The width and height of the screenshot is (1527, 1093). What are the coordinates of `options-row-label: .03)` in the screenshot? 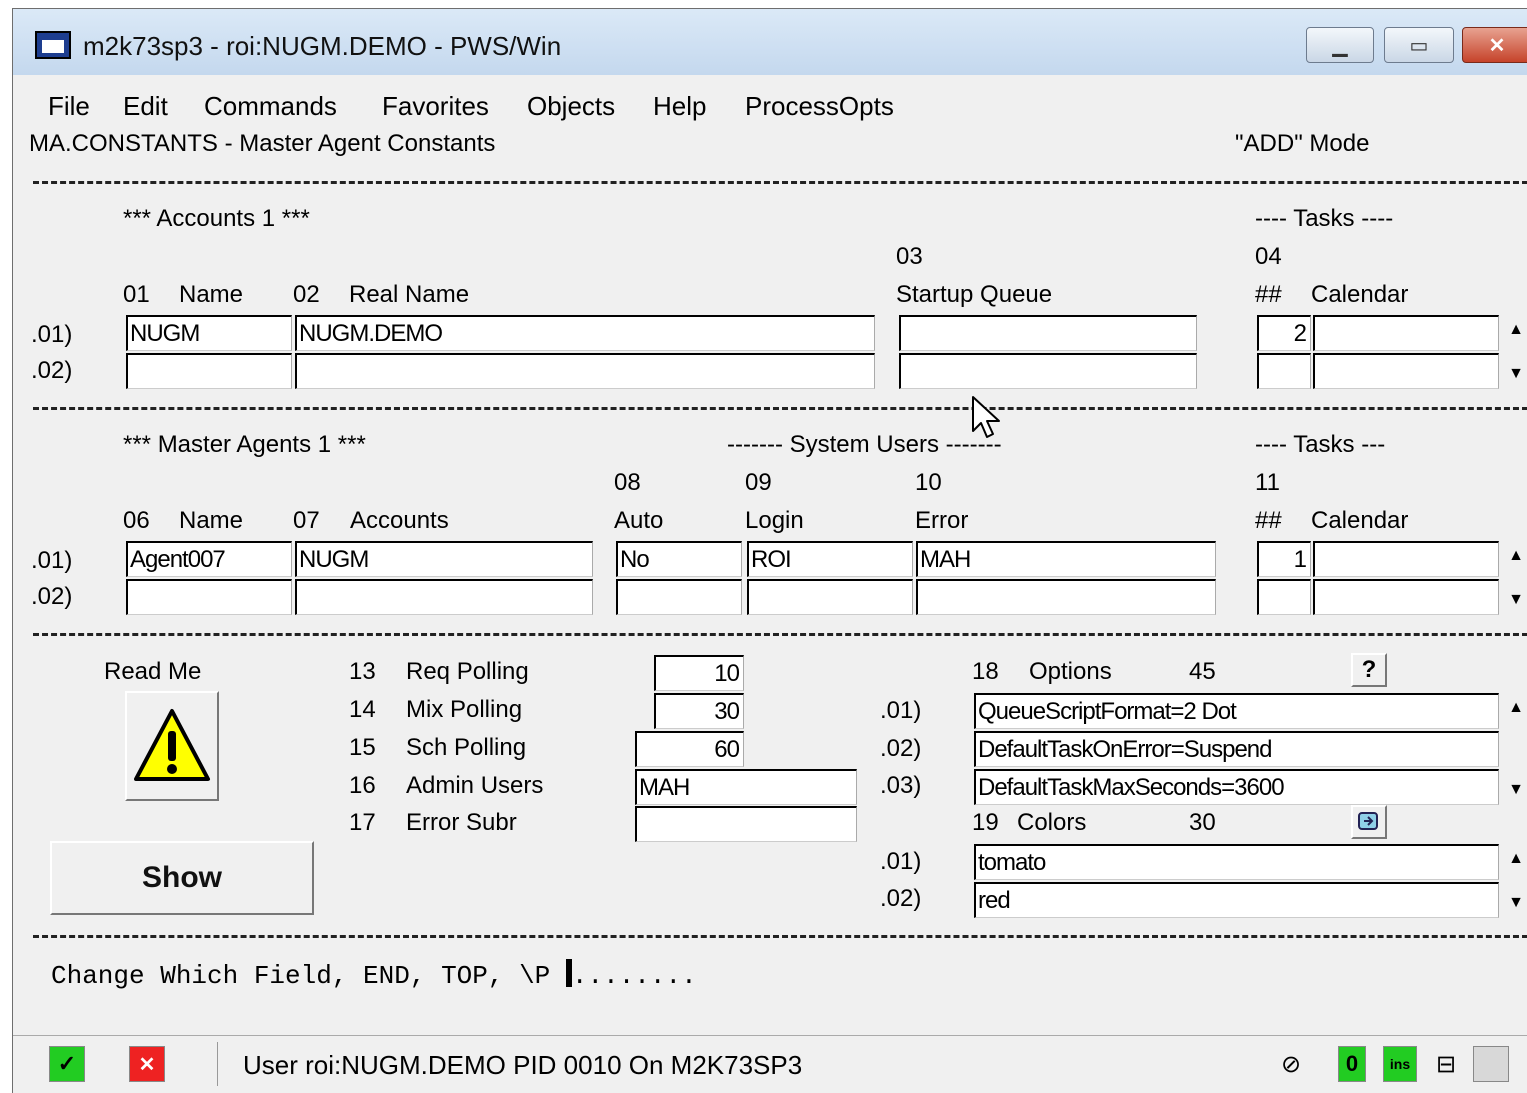 It's located at (901, 785).